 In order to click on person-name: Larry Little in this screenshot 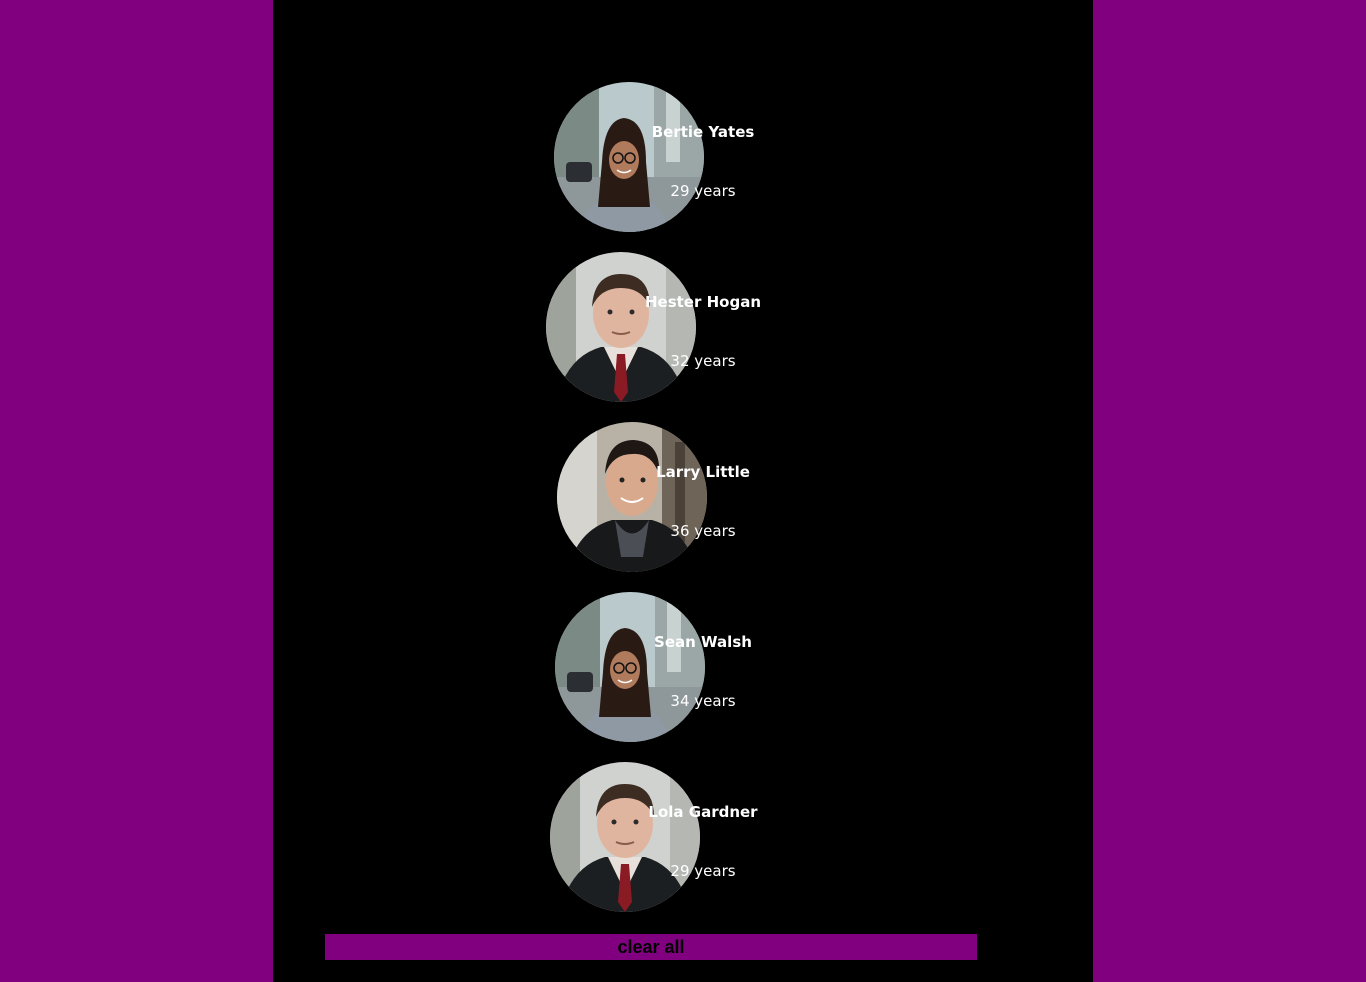, I will do `click(703, 472)`.